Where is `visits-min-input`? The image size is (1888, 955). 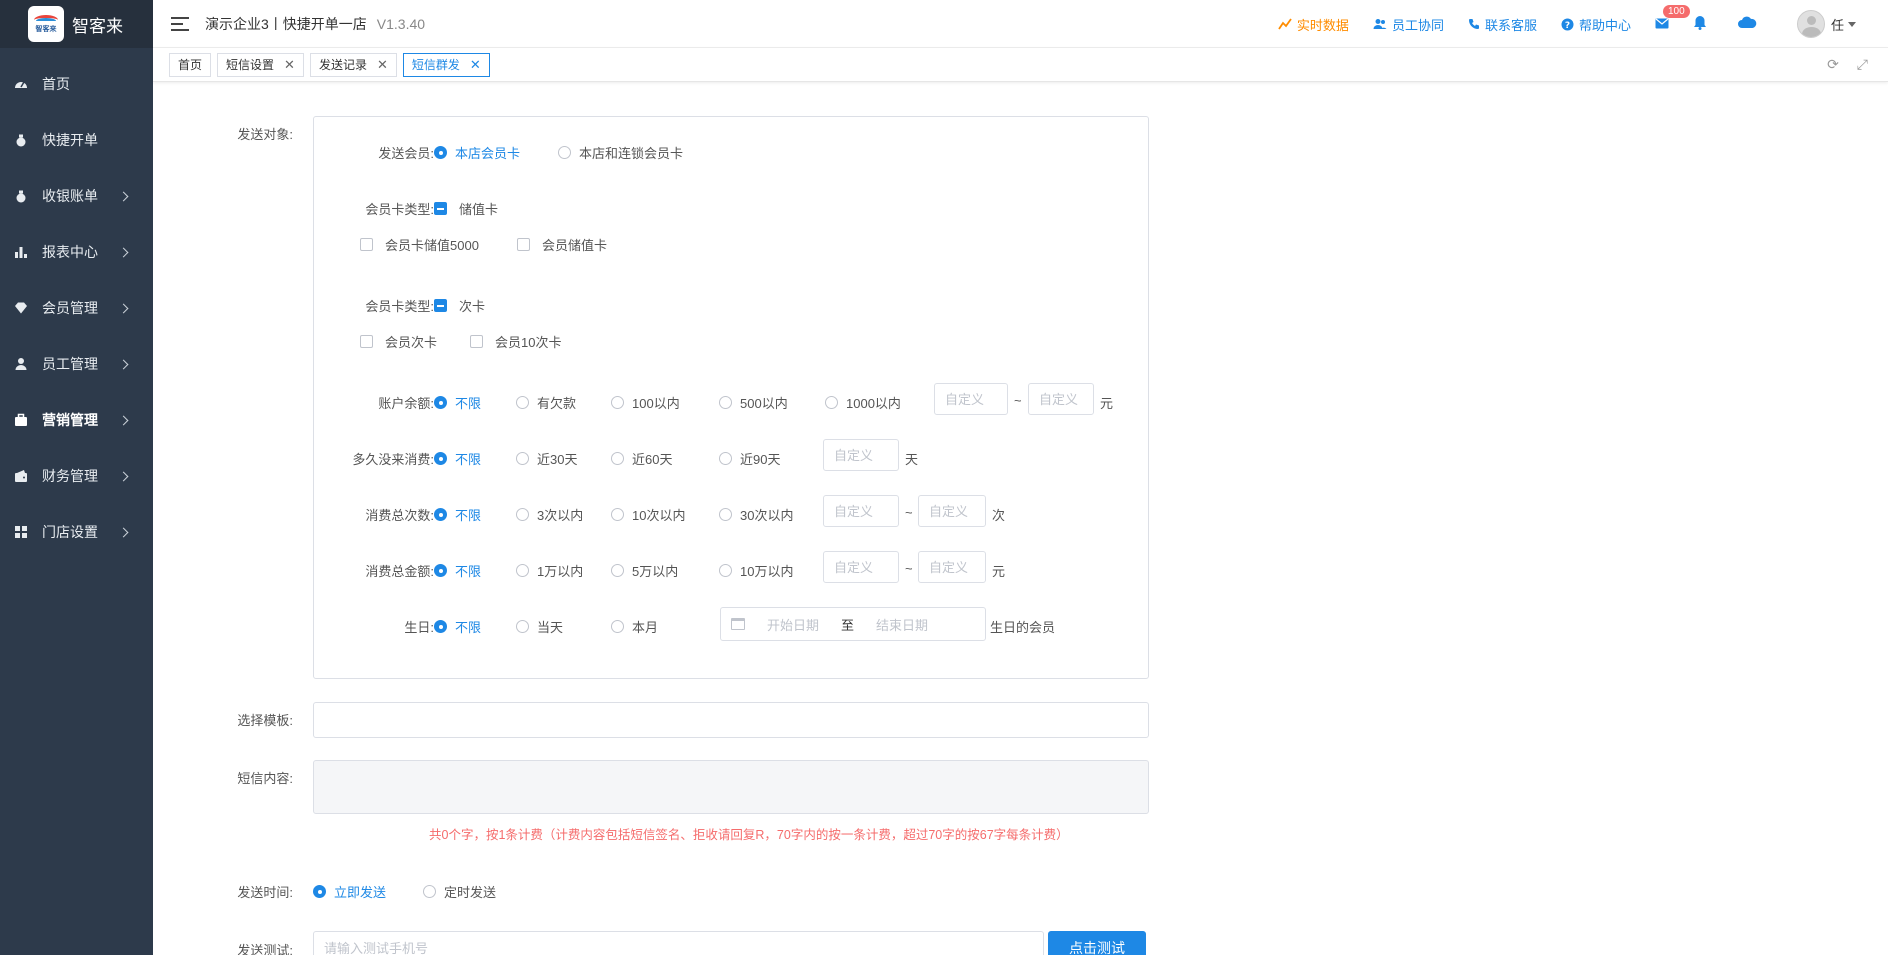 visits-min-input is located at coordinates (861, 511).